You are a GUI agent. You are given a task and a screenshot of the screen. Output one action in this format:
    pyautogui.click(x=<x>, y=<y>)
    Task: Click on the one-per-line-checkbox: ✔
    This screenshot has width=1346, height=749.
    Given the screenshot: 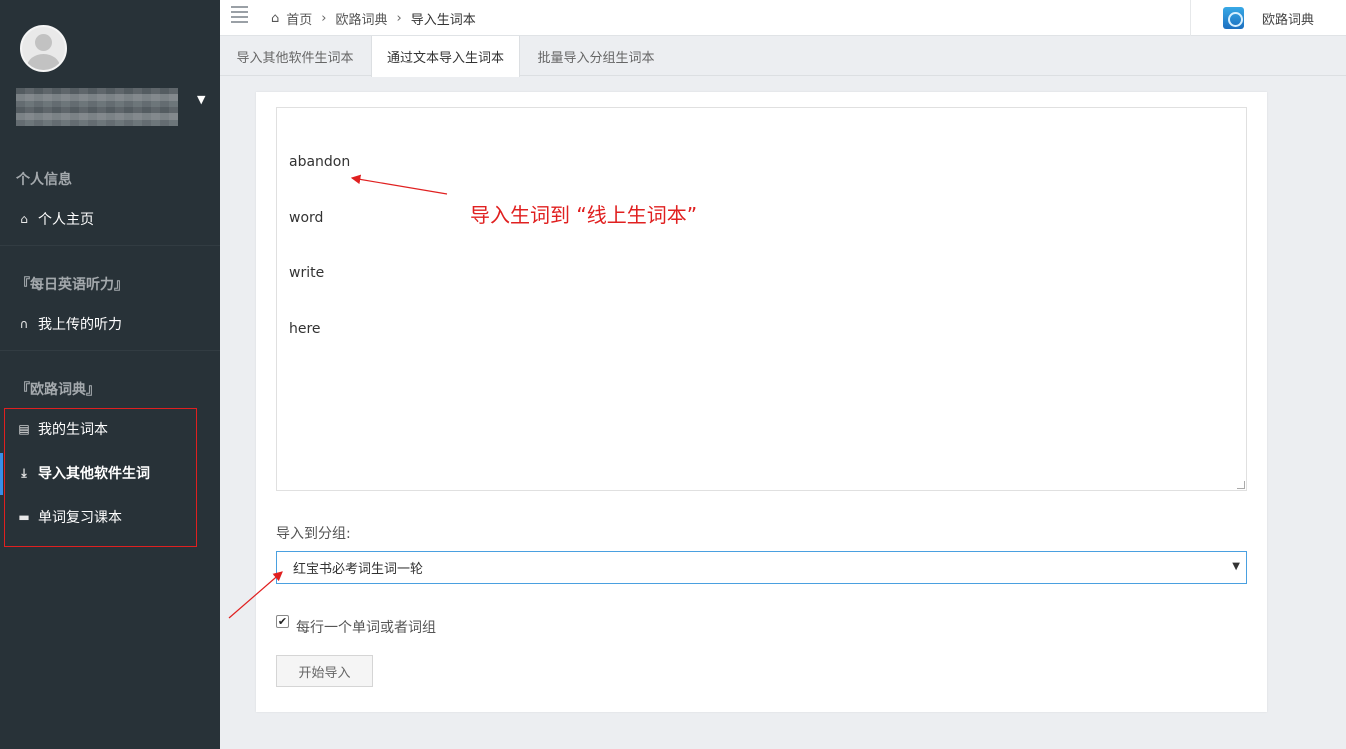 What is the action you would take?
    pyautogui.click(x=282, y=621)
    